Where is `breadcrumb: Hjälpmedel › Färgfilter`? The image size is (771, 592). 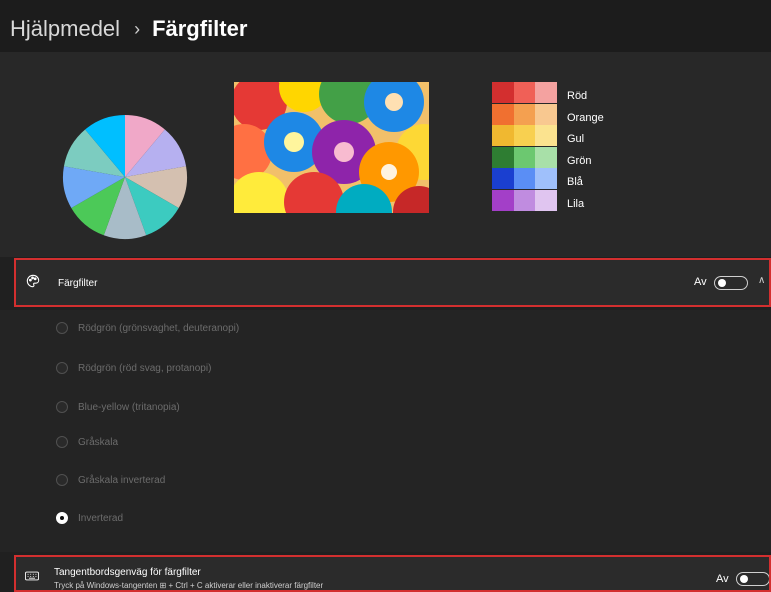
breadcrumb: Hjälpmedel › Färgfilter is located at coordinates (128, 29).